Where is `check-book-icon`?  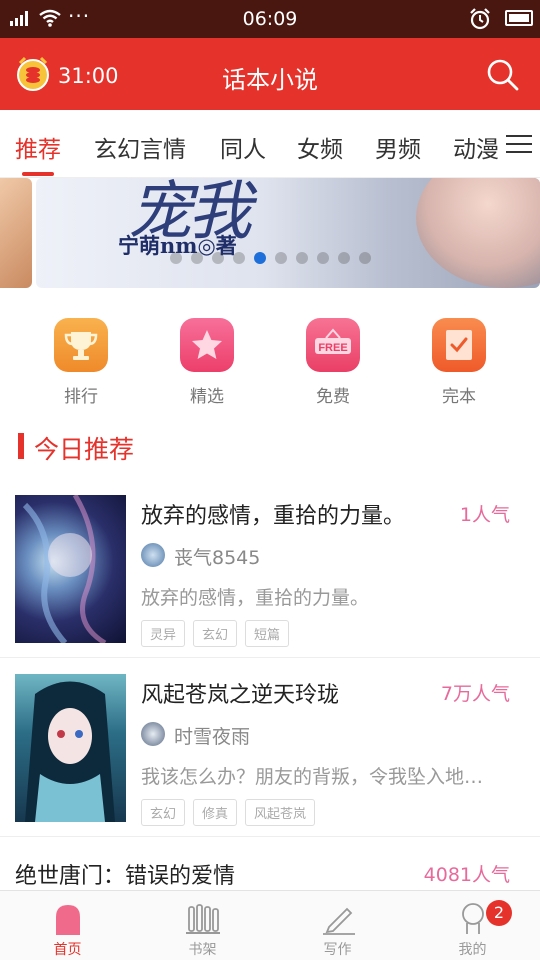
check-book-icon is located at coordinates (459, 345).